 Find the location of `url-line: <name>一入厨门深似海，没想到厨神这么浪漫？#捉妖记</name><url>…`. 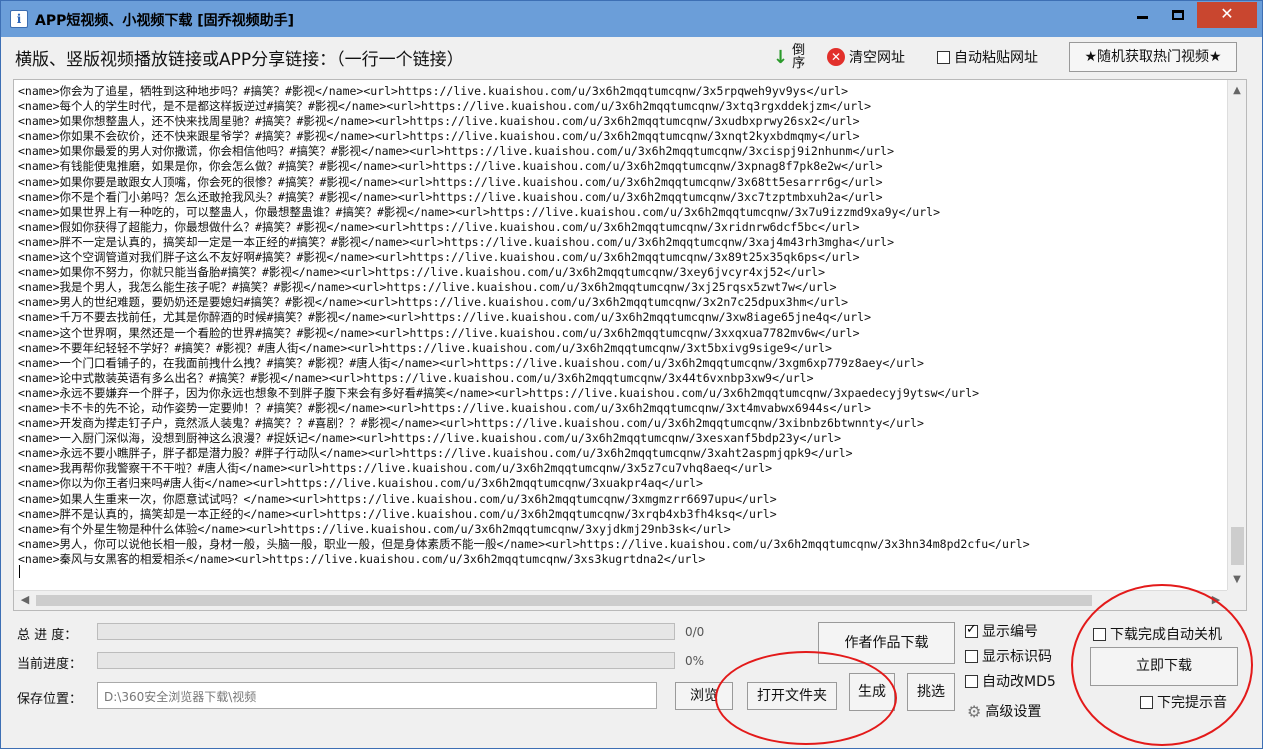

url-line: <name>一入厨门深似海，没想到厨神这么浪漫？#捉妖记</name><url>… is located at coordinates (620, 438).